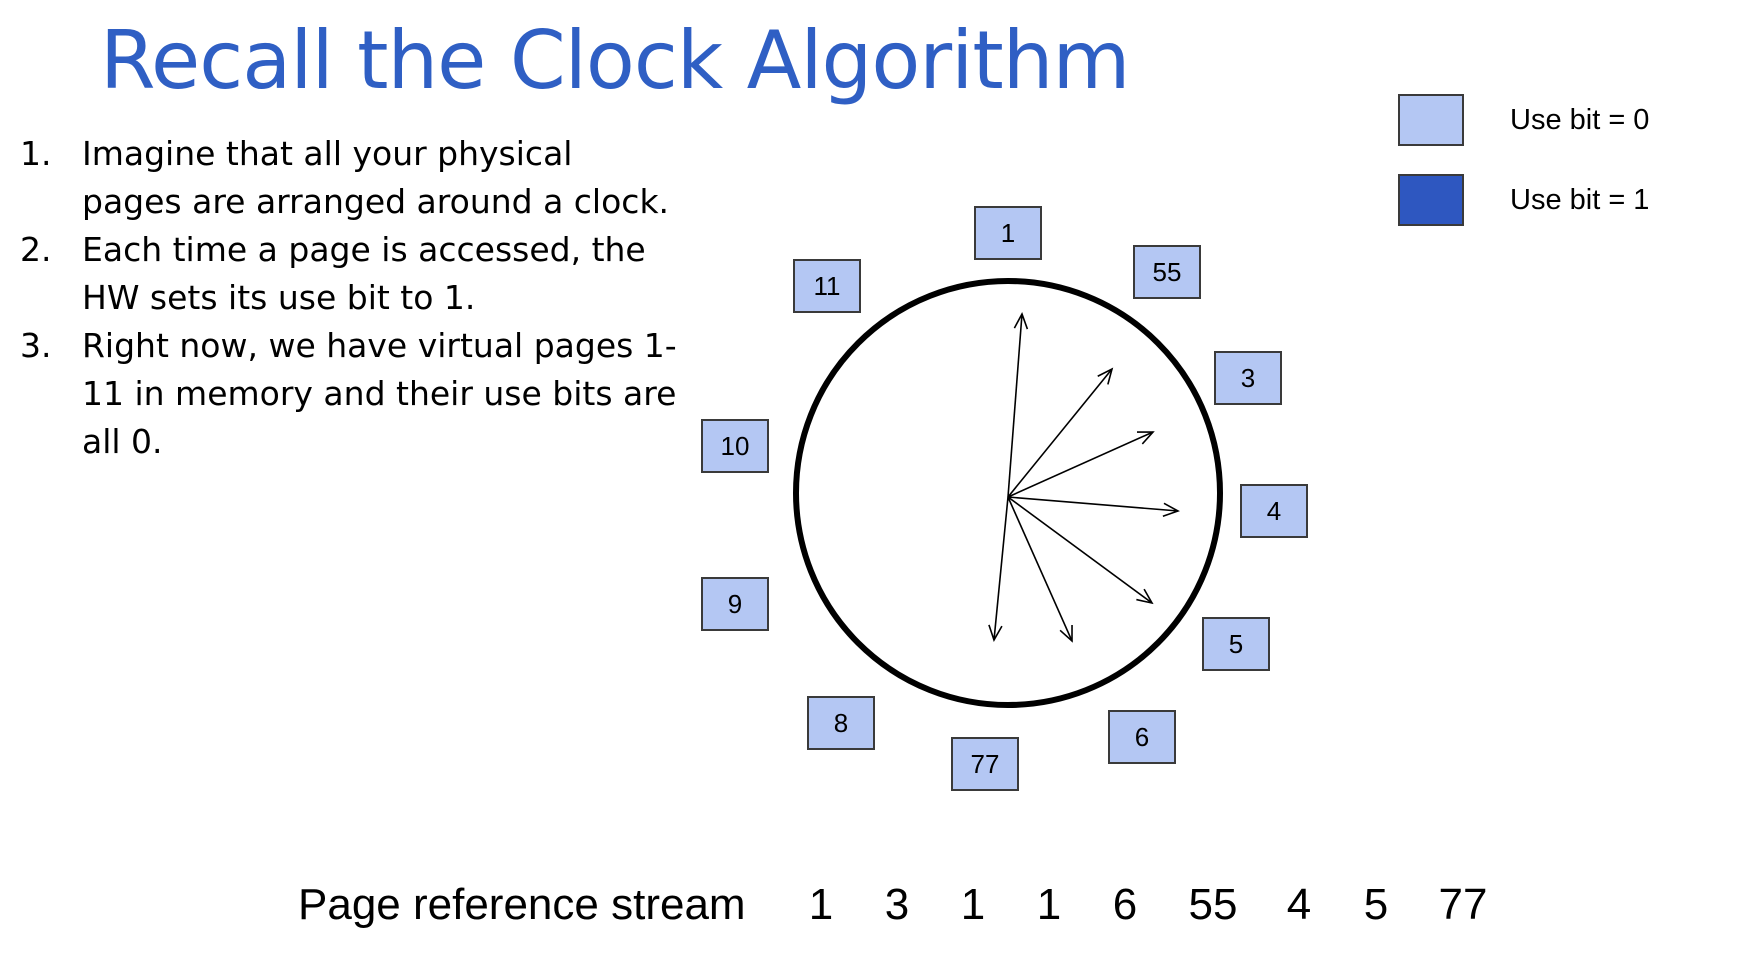  Describe the element at coordinates (1213, 904) in the screenshot. I see `stream-ref: 55` at that location.